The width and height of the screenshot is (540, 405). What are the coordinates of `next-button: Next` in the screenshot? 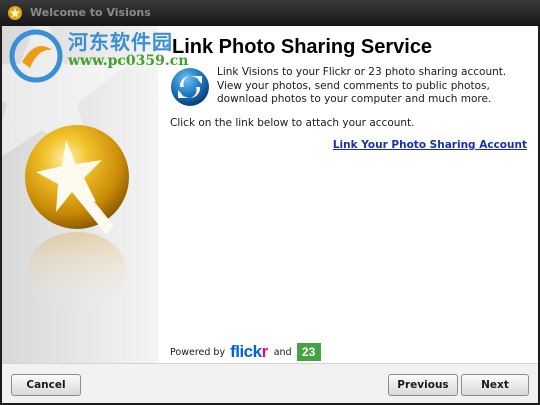 It's located at (495, 385).